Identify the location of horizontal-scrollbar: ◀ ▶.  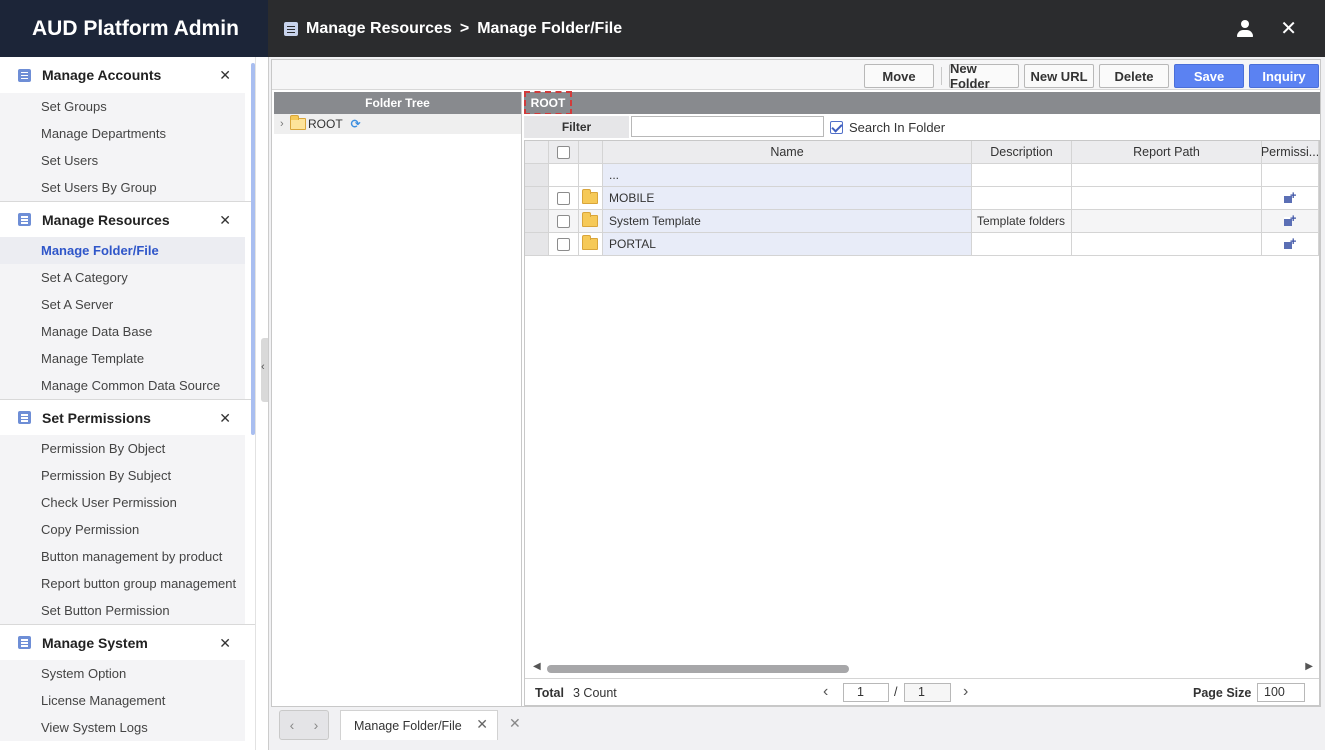
(923, 667).